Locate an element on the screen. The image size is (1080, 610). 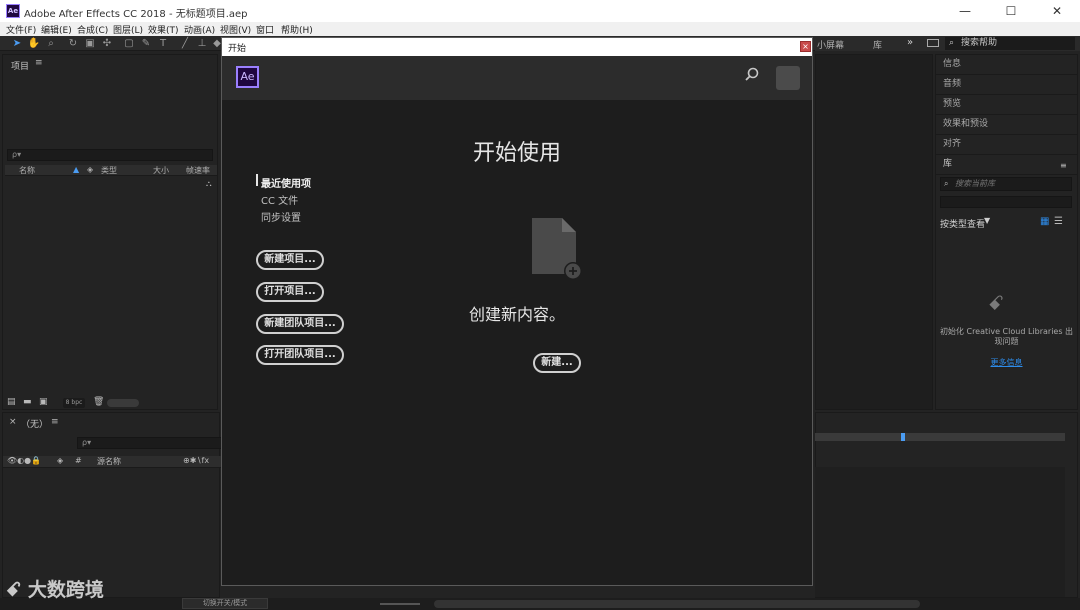
menu-edit: 编辑(E) is located at coordinates (56, 29).